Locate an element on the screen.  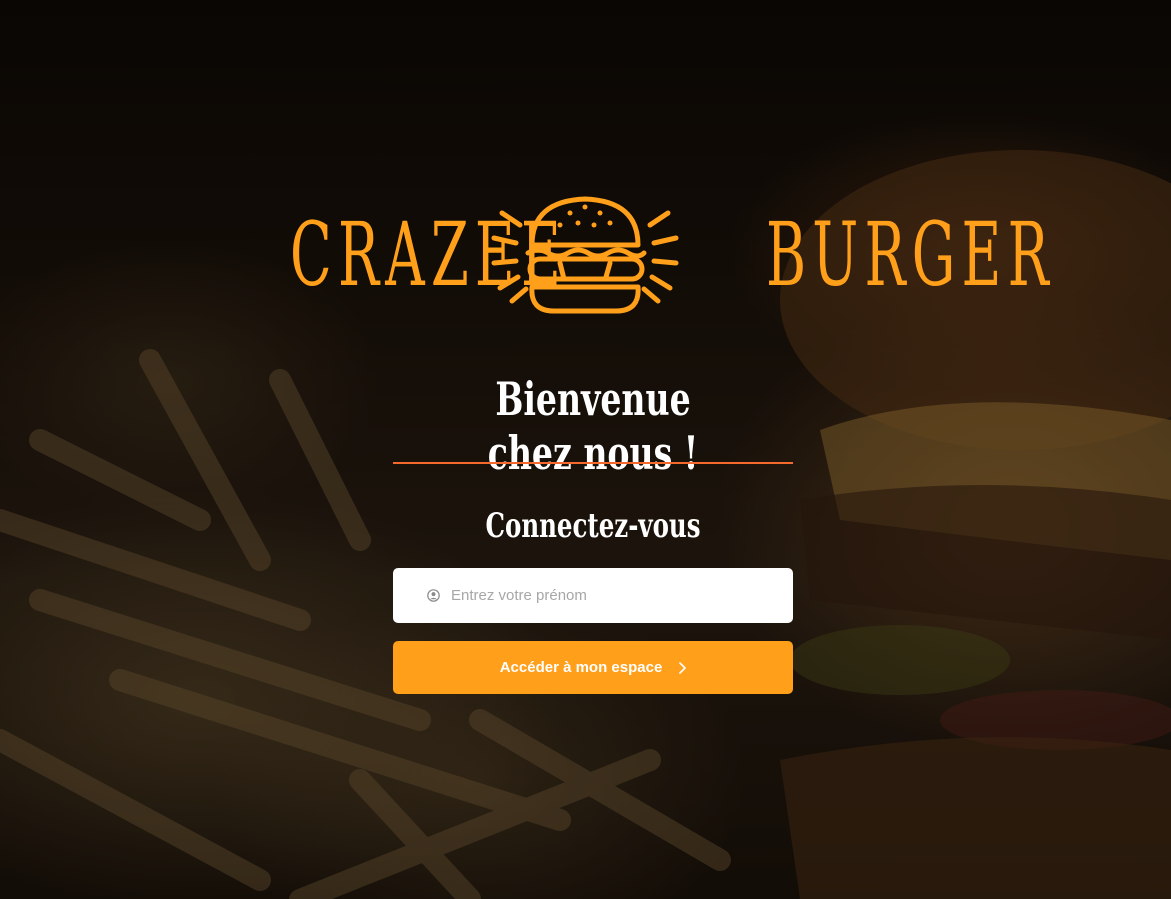
brand-name-left: CRAZEE is located at coordinates (428, 254).